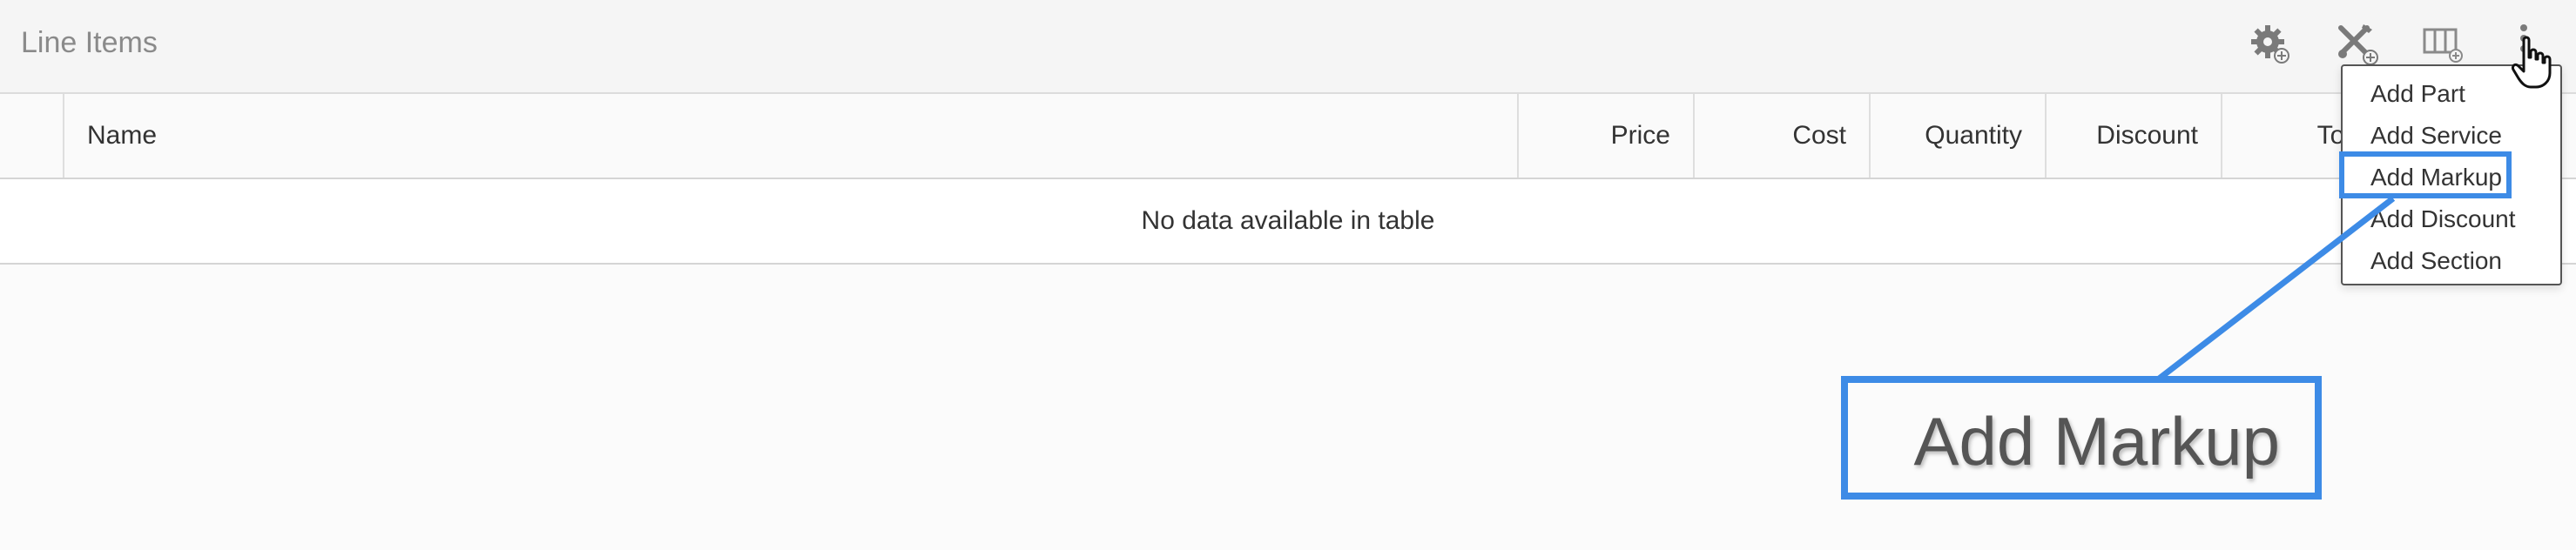 Image resolution: width=2576 pixels, height=550 pixels. I want to click on zoom-callout: Add Markup, so click(2081, 438).